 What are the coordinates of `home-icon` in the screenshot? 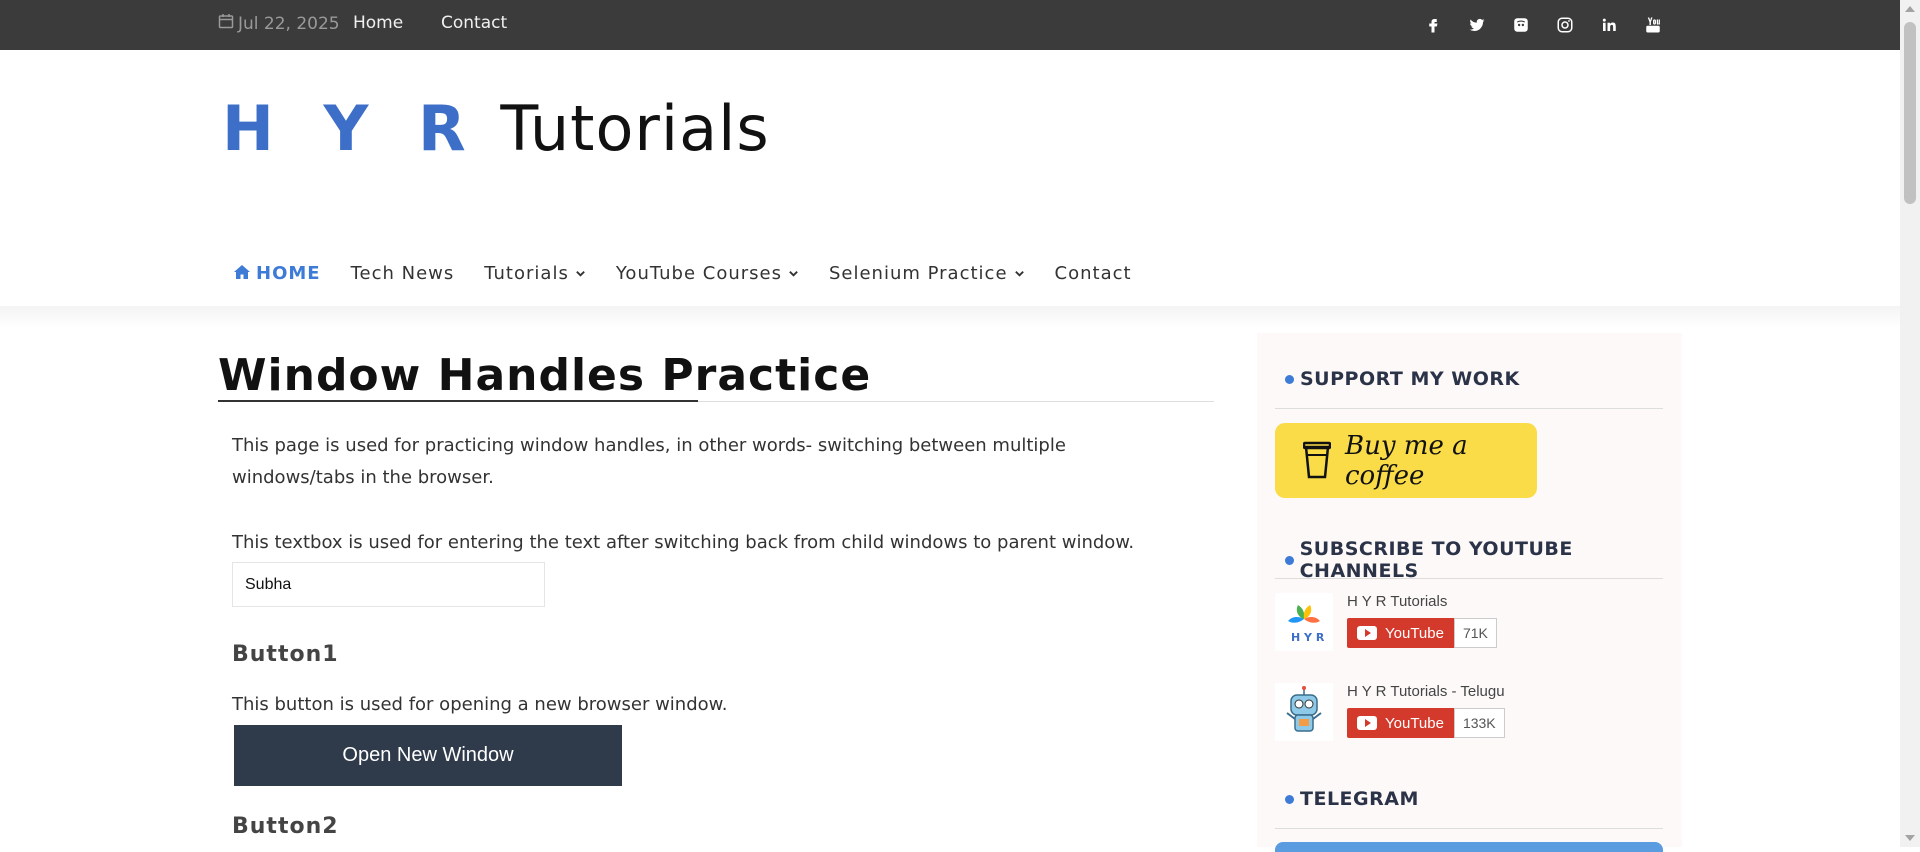 It's located at (242, 273).